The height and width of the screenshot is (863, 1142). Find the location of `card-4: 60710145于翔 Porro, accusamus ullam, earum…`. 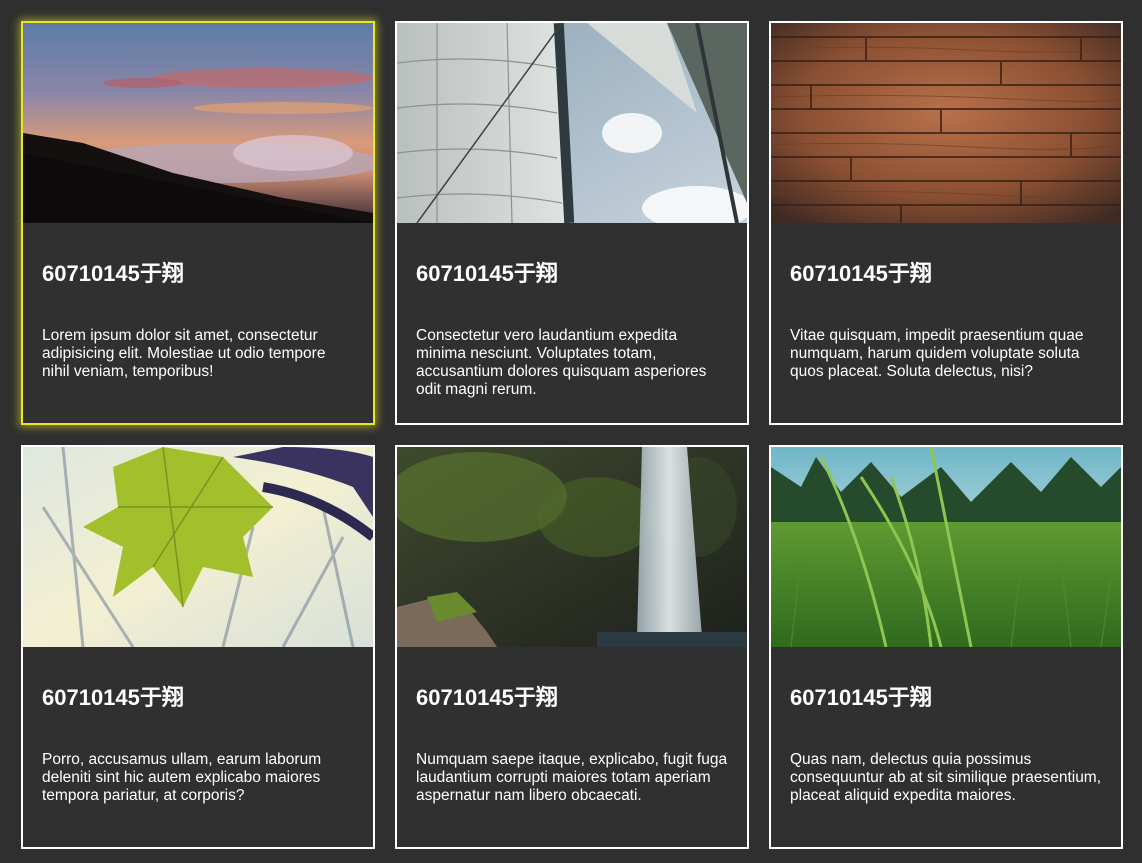

card-4: 60710145于翔 Porro, accusamus ullam, earum… is located at coordinates (198, 647).